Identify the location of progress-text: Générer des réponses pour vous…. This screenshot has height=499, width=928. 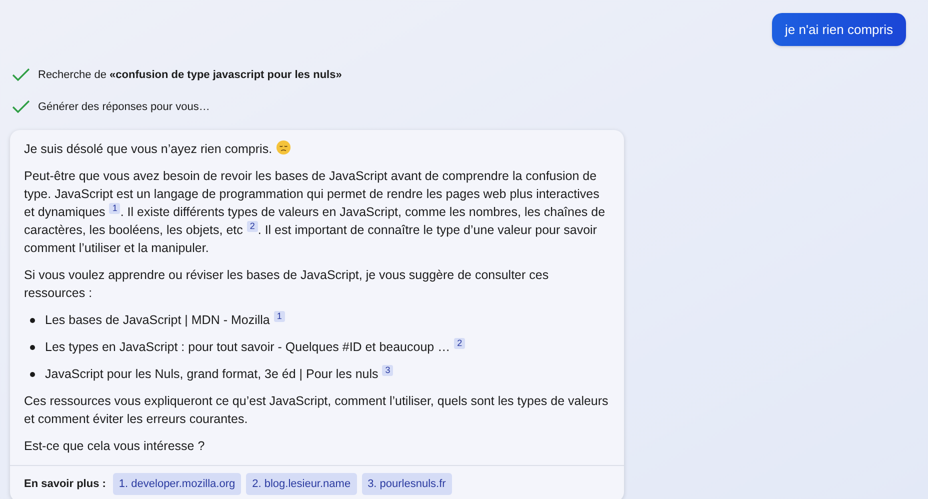
(124, 107).